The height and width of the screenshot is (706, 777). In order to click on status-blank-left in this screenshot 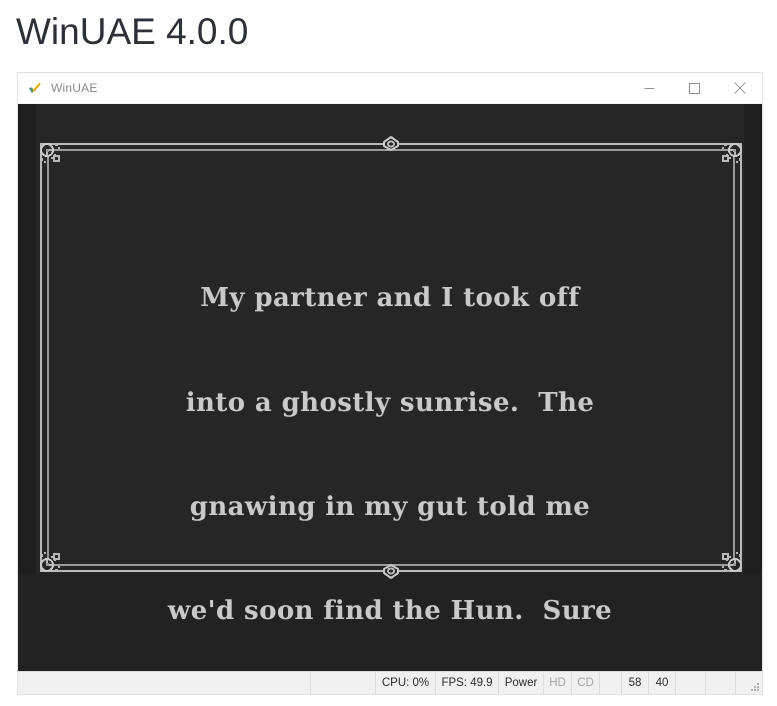, I will do `click(164, 683)`.